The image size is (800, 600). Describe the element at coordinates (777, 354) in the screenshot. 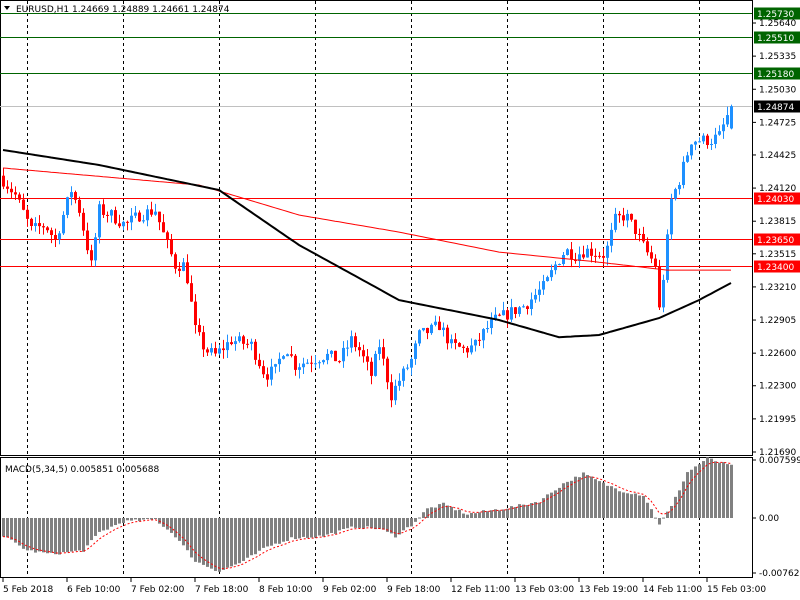

I see `price-tick-label: 1.22600` at that location.